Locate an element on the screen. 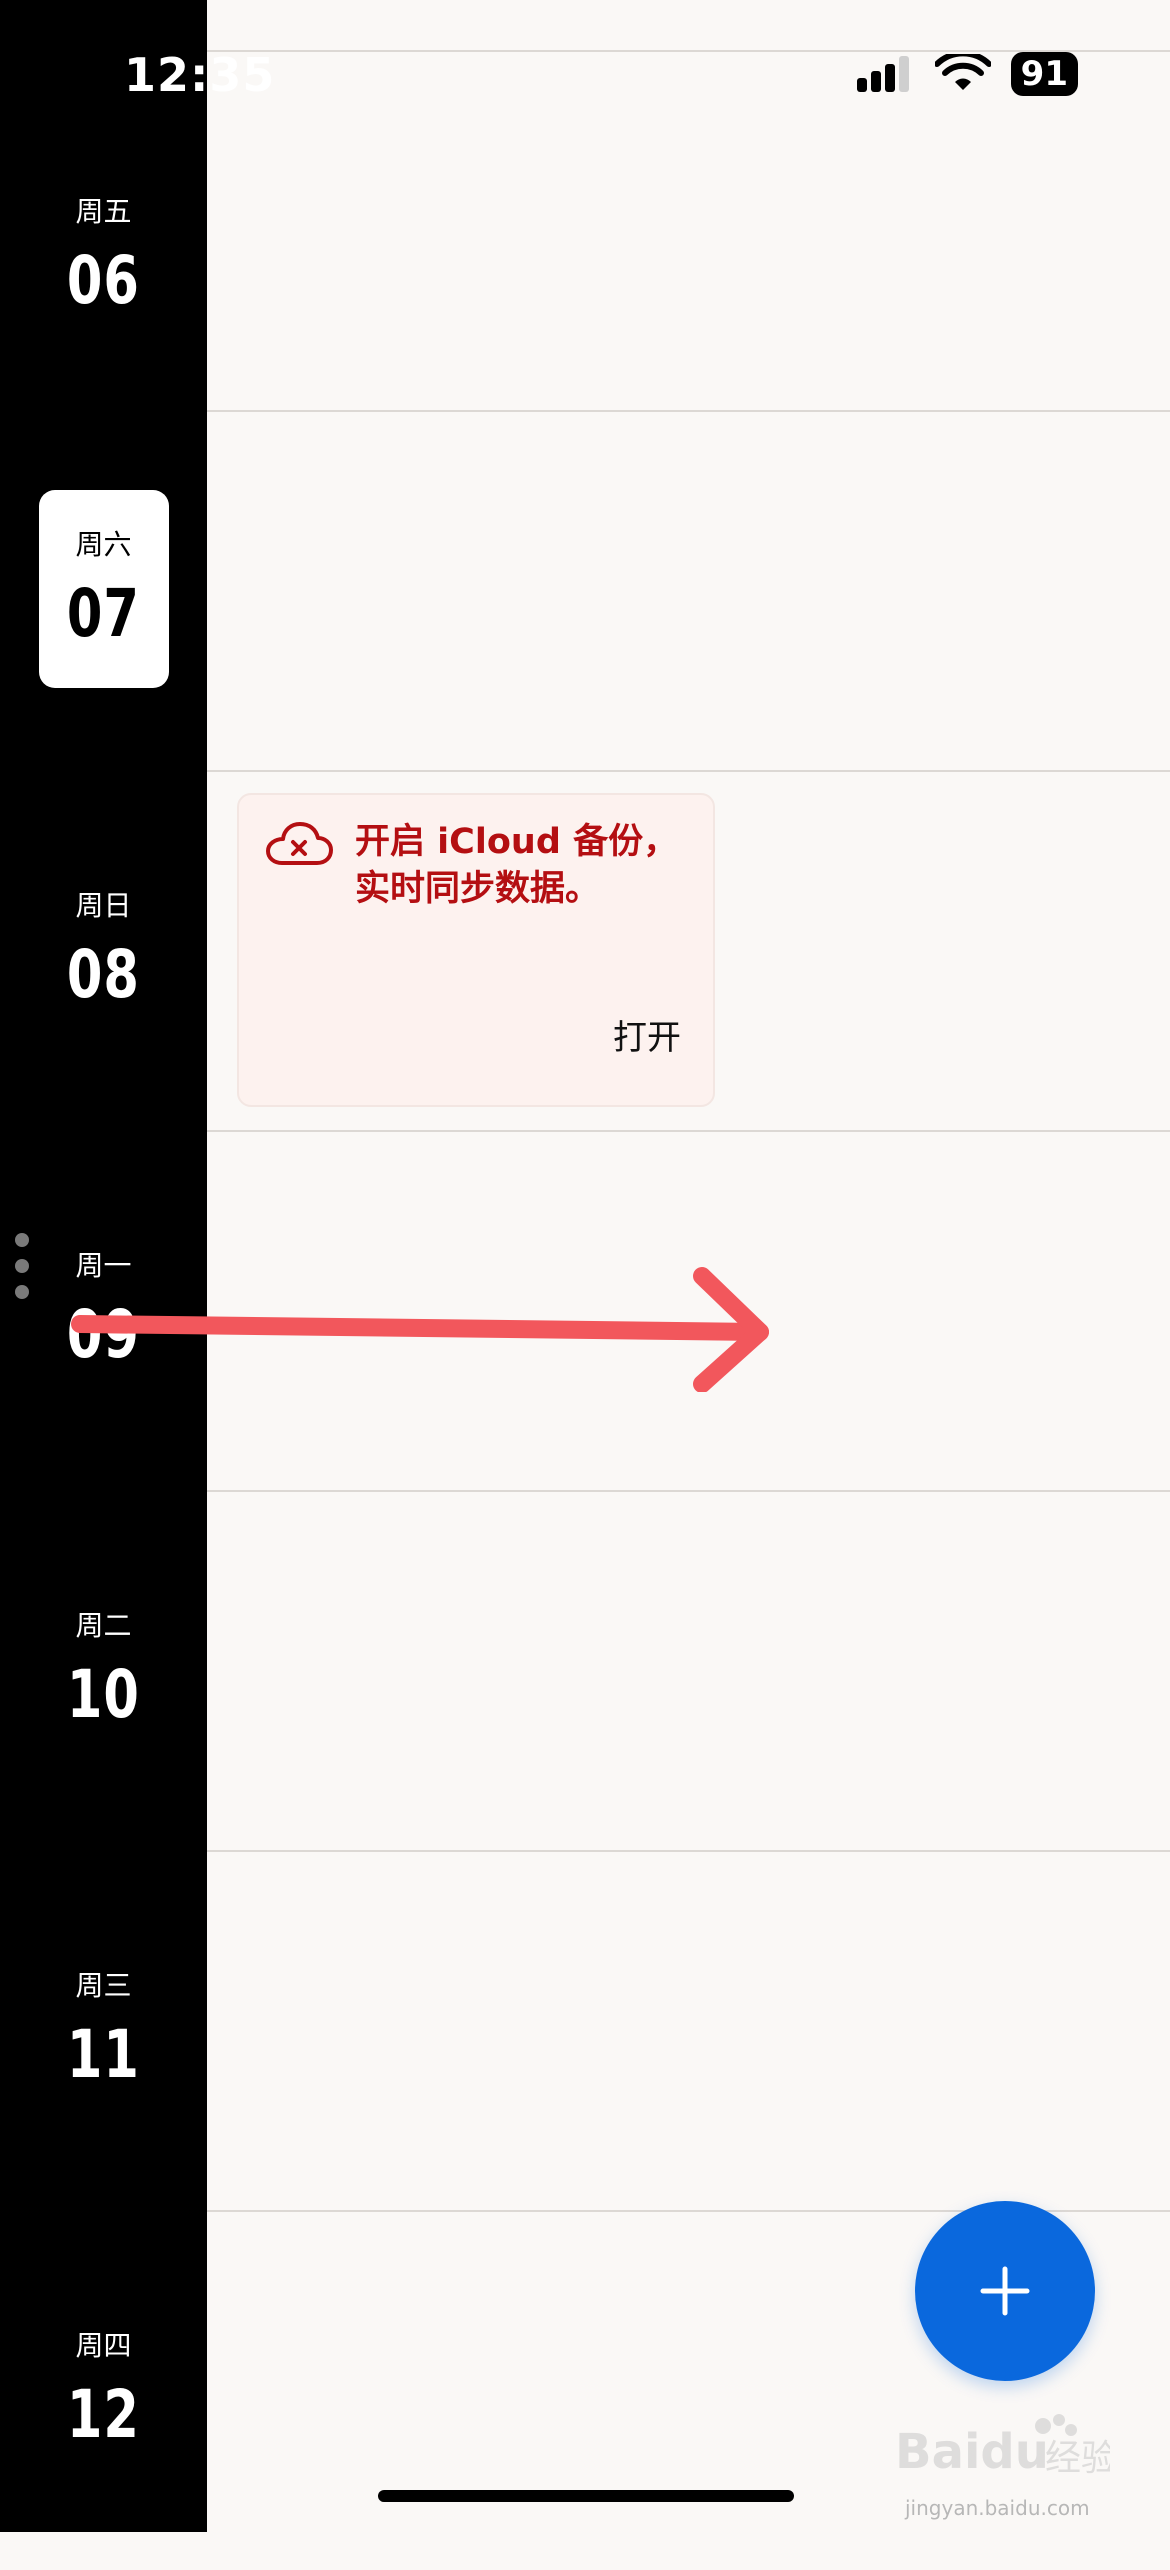 The image size is (1170, 2570). day-date: 08 is located at coordinates (103, 974).